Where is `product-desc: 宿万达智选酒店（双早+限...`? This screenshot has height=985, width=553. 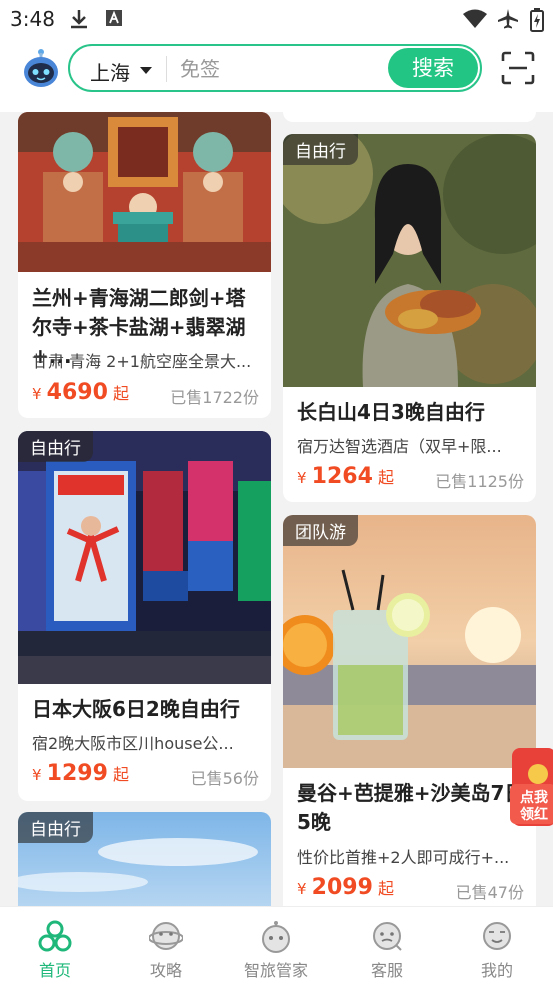
product-desc: 宿万达智选酒店（双早+限... is located at coordinates (399, 446).